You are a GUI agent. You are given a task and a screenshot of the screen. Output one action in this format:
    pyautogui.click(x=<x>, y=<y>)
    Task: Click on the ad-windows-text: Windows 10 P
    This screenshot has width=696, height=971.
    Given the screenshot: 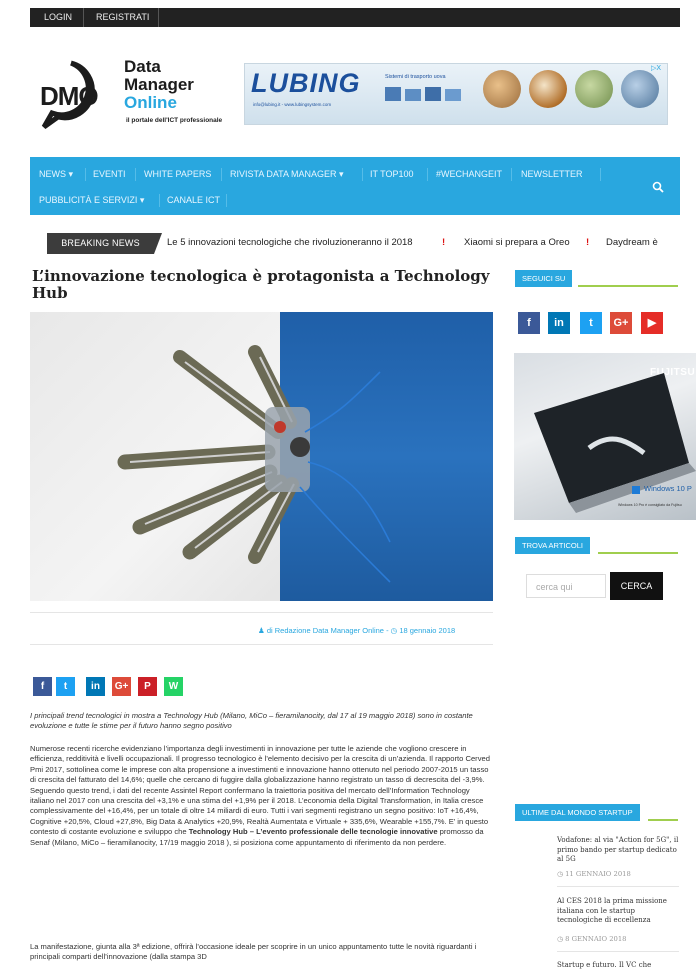 What is the action you would take?
    pyautogui.click(x=668, y=488)
    